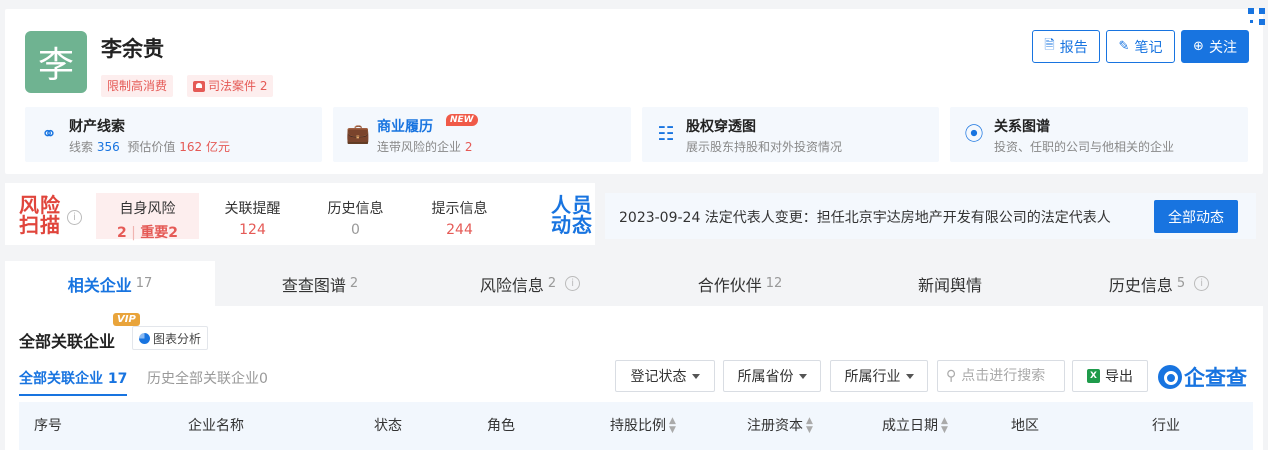 This screenshot has height=450, width=1268. What do you see at coordinates (872, 377) in the screenshot?
I see `filter-label: 所属行业` at bounding box center [872, 377].